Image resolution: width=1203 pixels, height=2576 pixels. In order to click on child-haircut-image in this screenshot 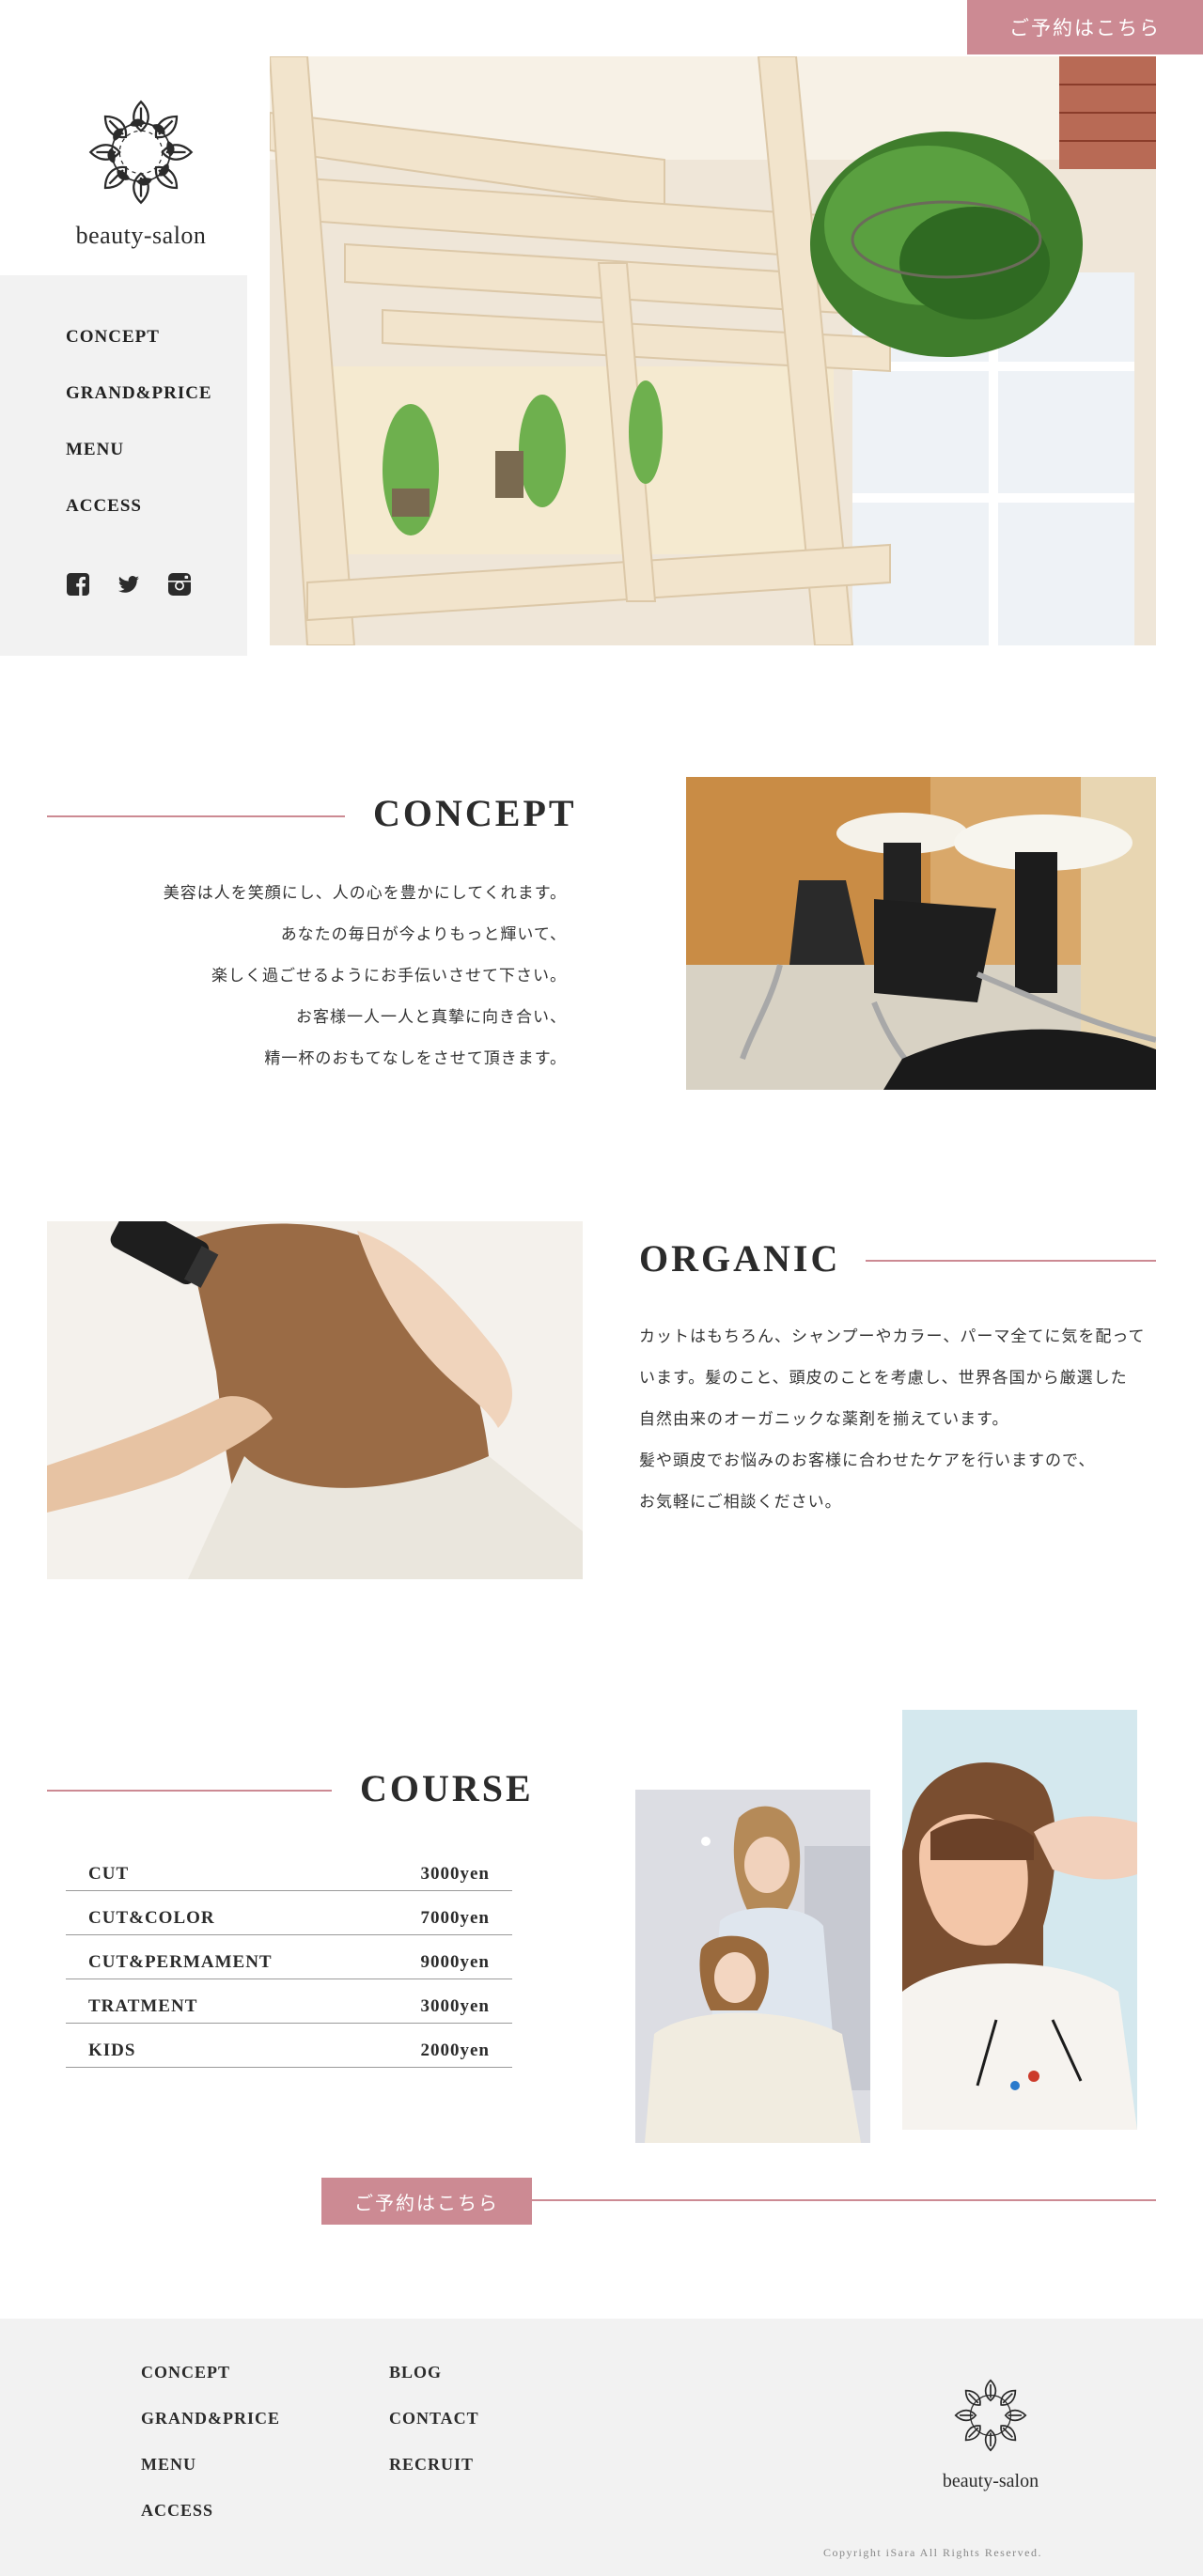, I will do `click(1020, 1920)`.